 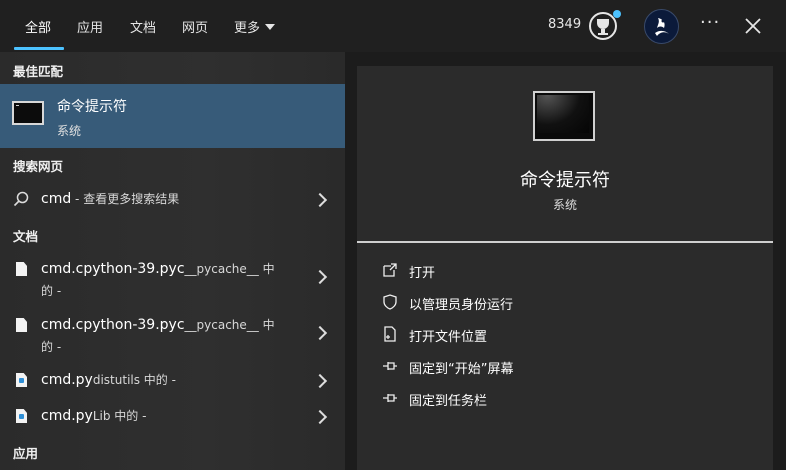 What do you see at coordinates (247, 28) in the screenshot?
I see `tab-more-label: 更多` at bounding box center [247, 28].